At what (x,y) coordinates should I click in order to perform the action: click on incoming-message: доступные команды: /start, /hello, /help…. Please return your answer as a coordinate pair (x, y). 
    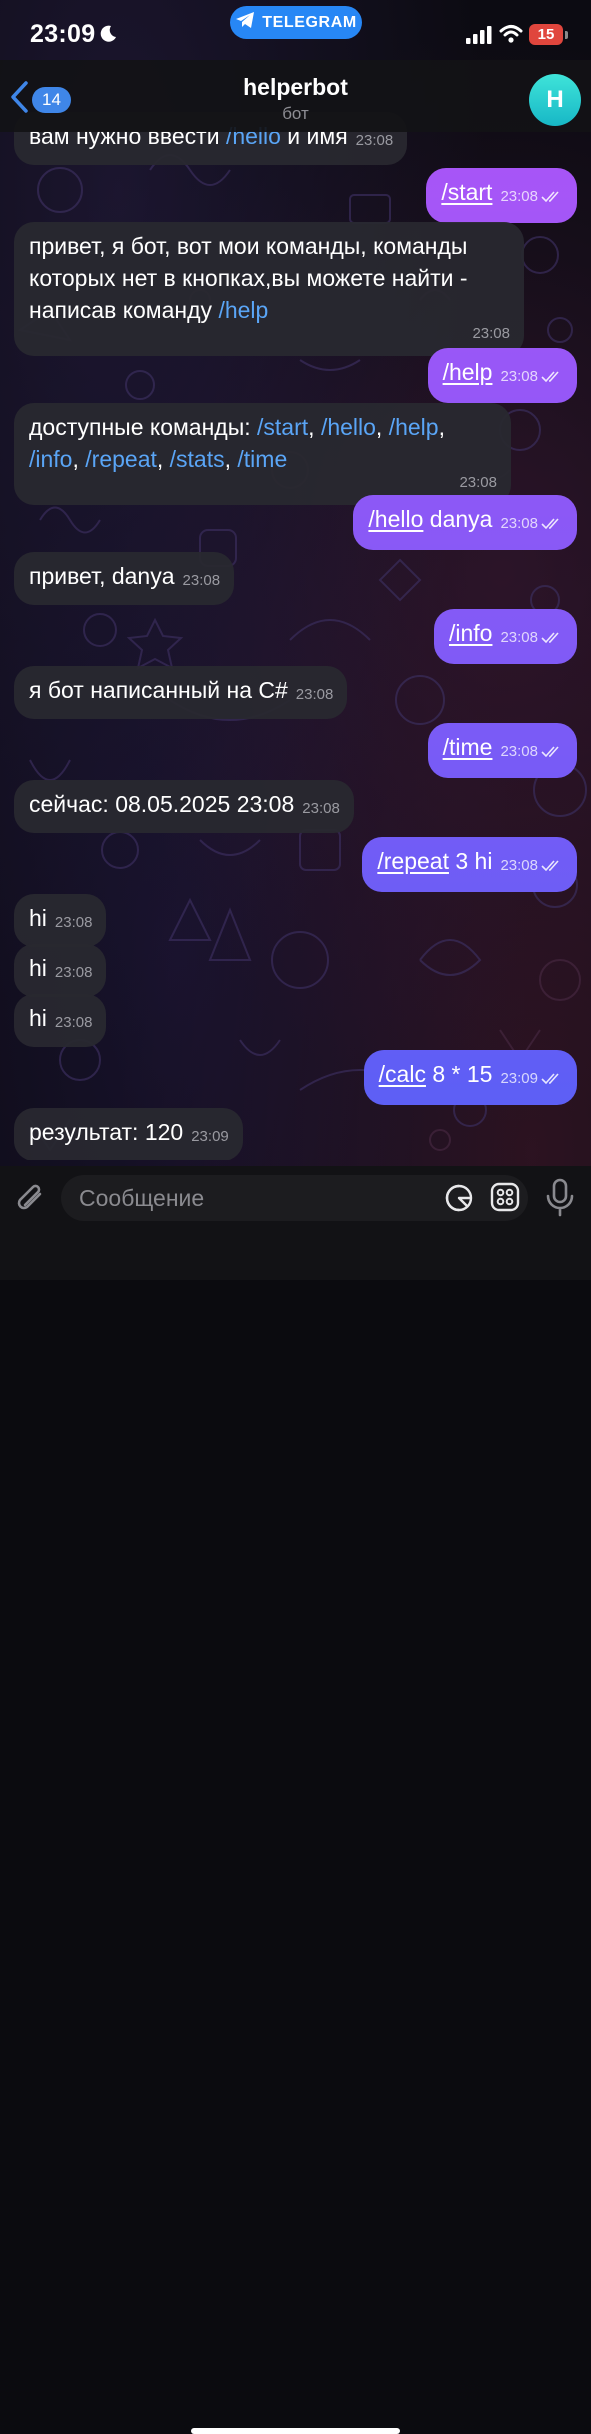
    Looking at the image, I should click on (262, 454).